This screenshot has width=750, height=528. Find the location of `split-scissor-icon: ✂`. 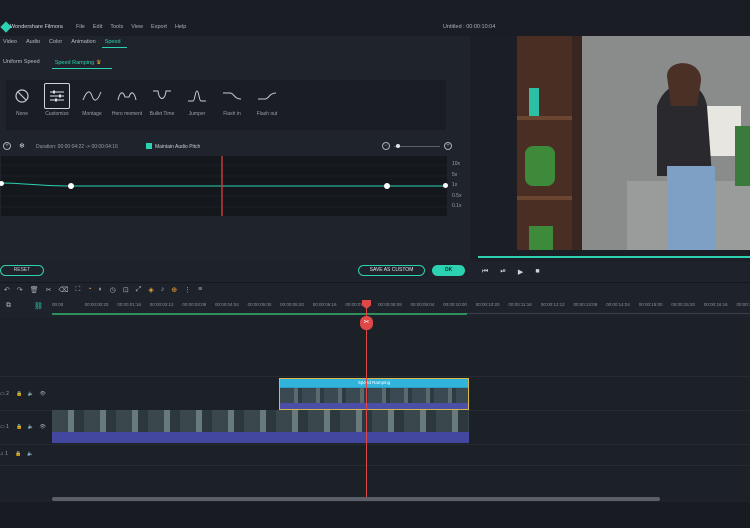

split-scissor-icon: ✂ is located at coordinates (366, 323).